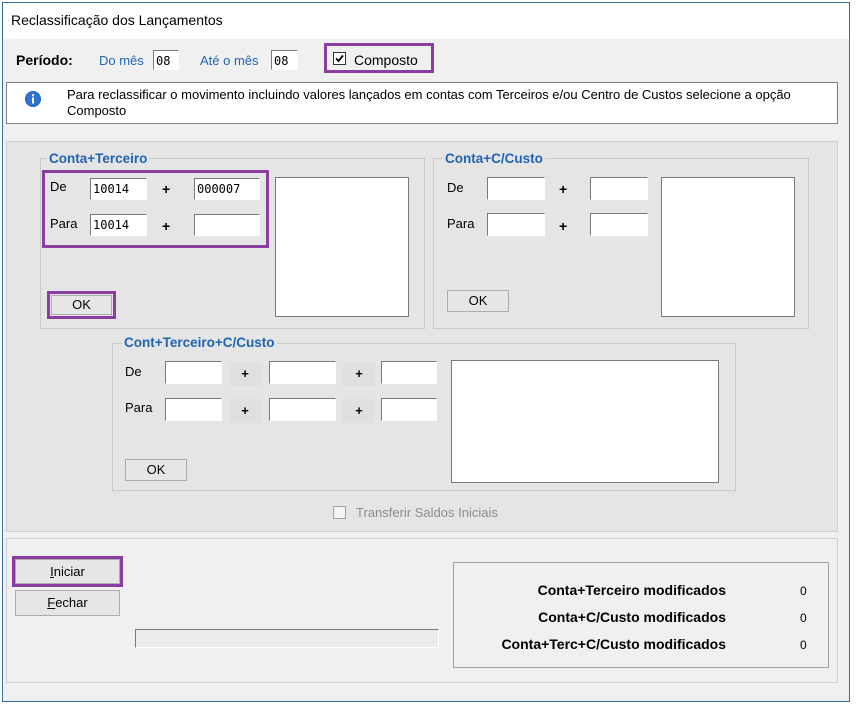 The image size is (858, 707). I want to click on composto-checkbox, so click(339, 58).